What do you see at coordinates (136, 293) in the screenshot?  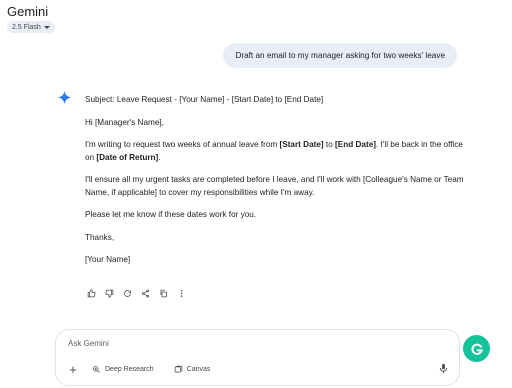 I see `response-actions` at bounding box center [136, 293].